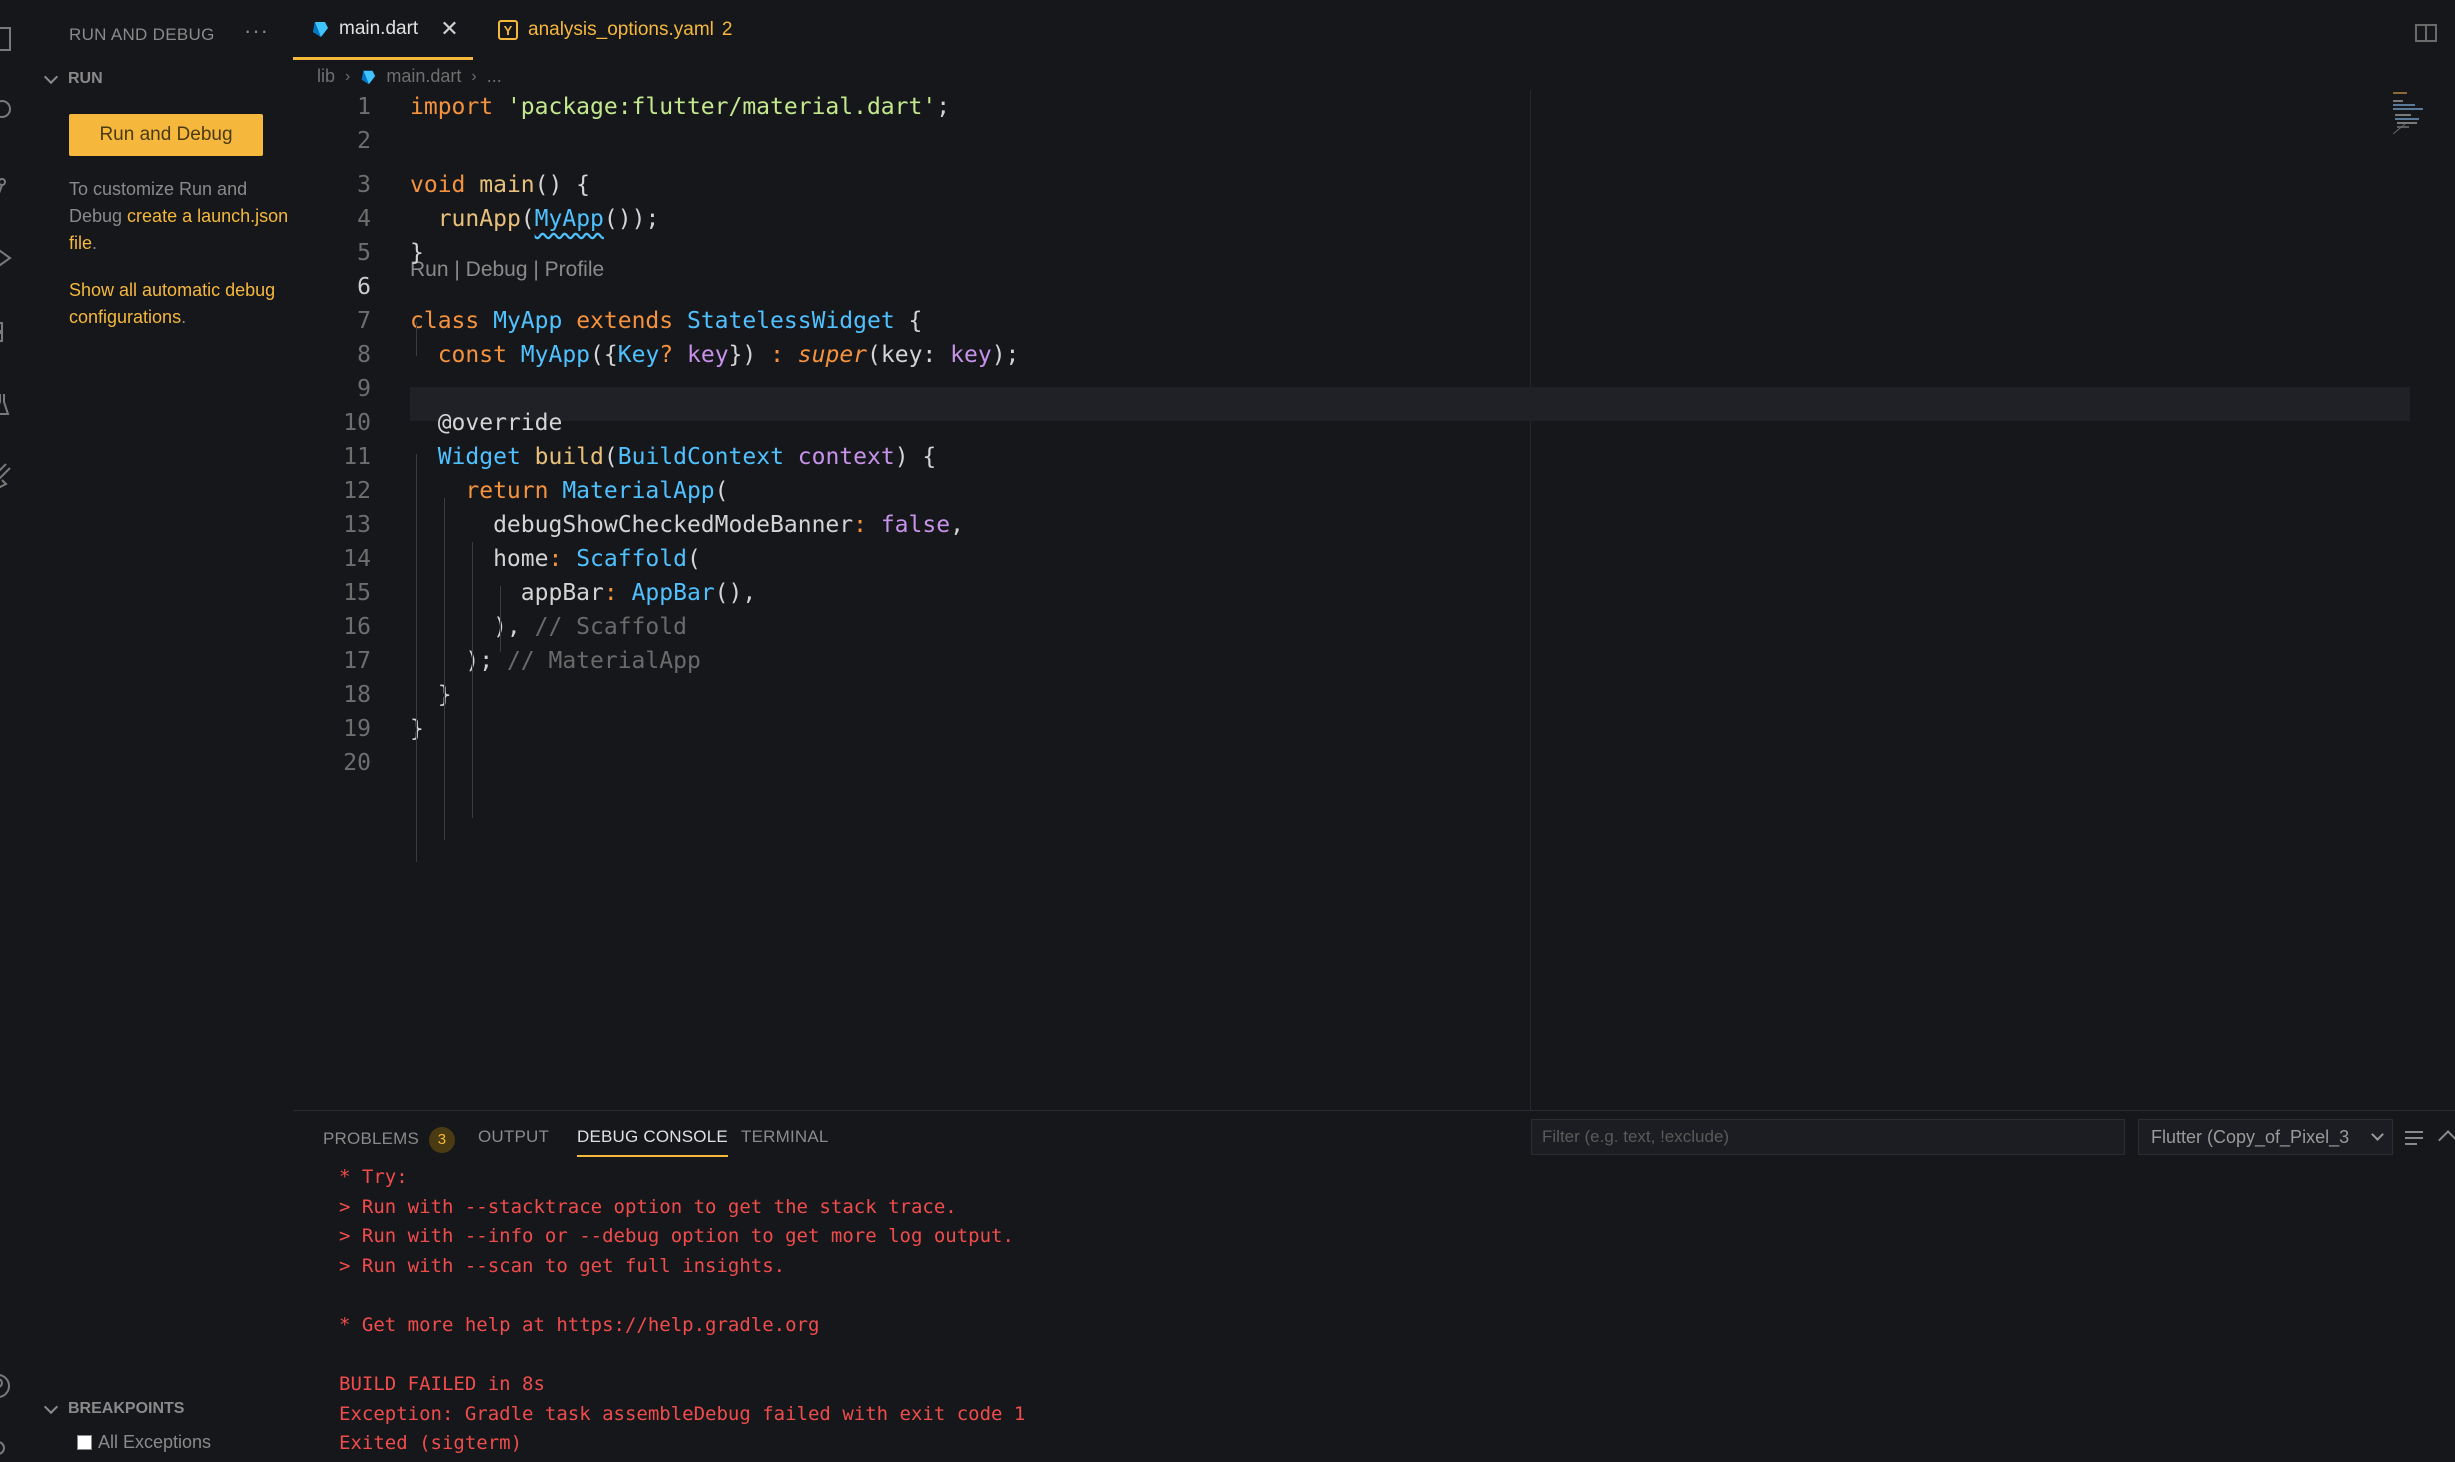 The height and width of the screenshot is (1462, 2455). What do you see at coordinates (10, 188) in the screenshot?
I see `source-control-icon` at bounding box center [10, 188].